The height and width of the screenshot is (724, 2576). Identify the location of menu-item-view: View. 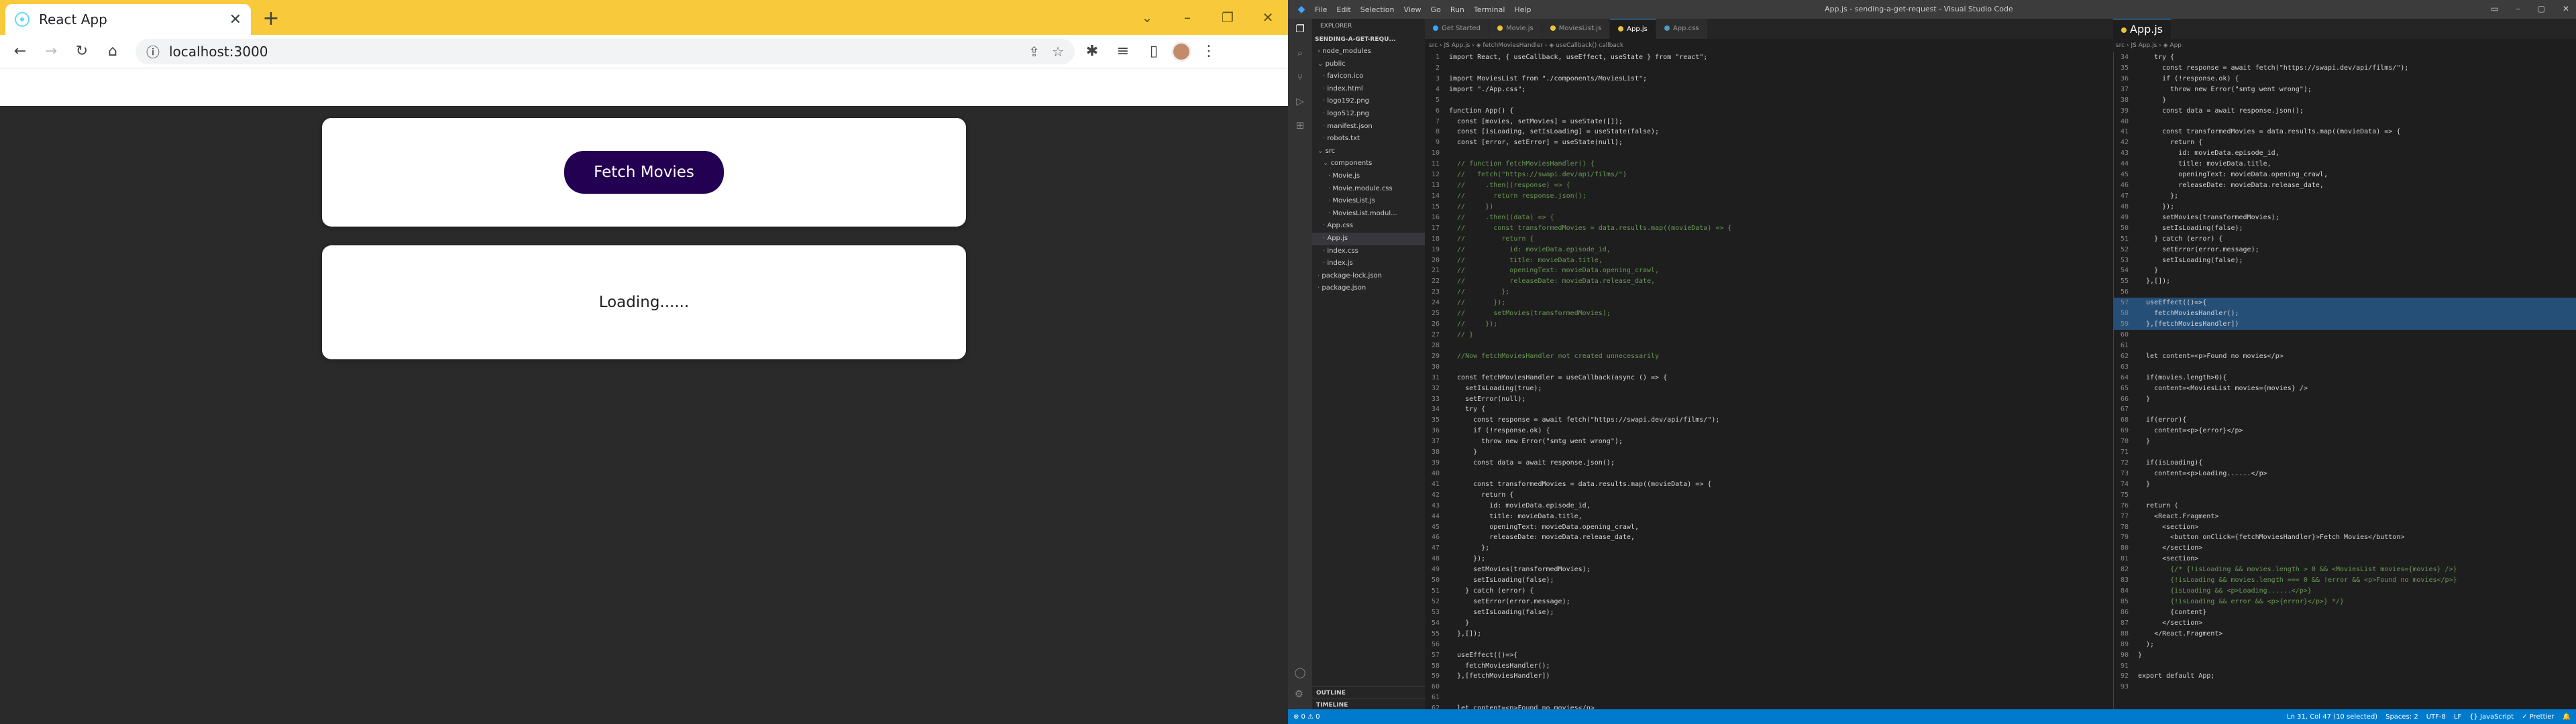
(1412, 9).